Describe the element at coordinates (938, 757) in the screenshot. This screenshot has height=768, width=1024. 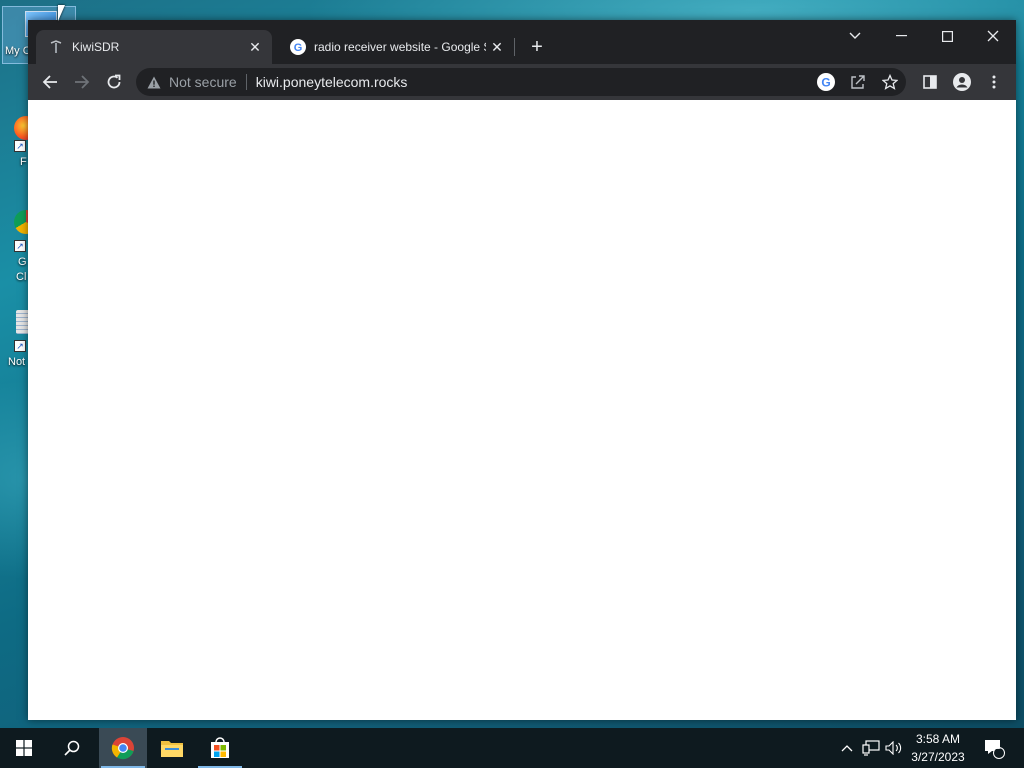
I see `clock-date: 3/27/2023` at that location.